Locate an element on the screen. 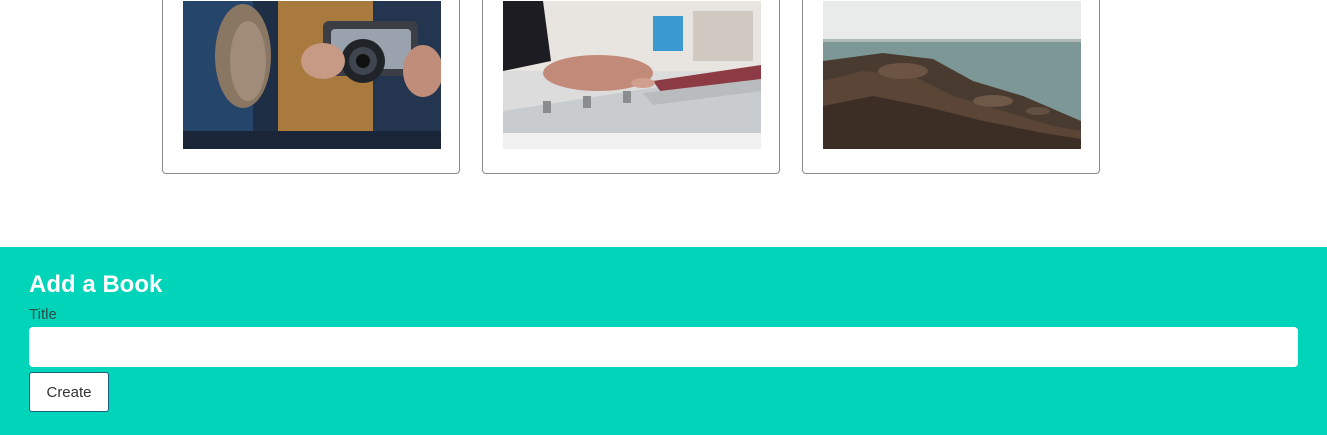  title-label: Title is located at coordinates (43, 314).